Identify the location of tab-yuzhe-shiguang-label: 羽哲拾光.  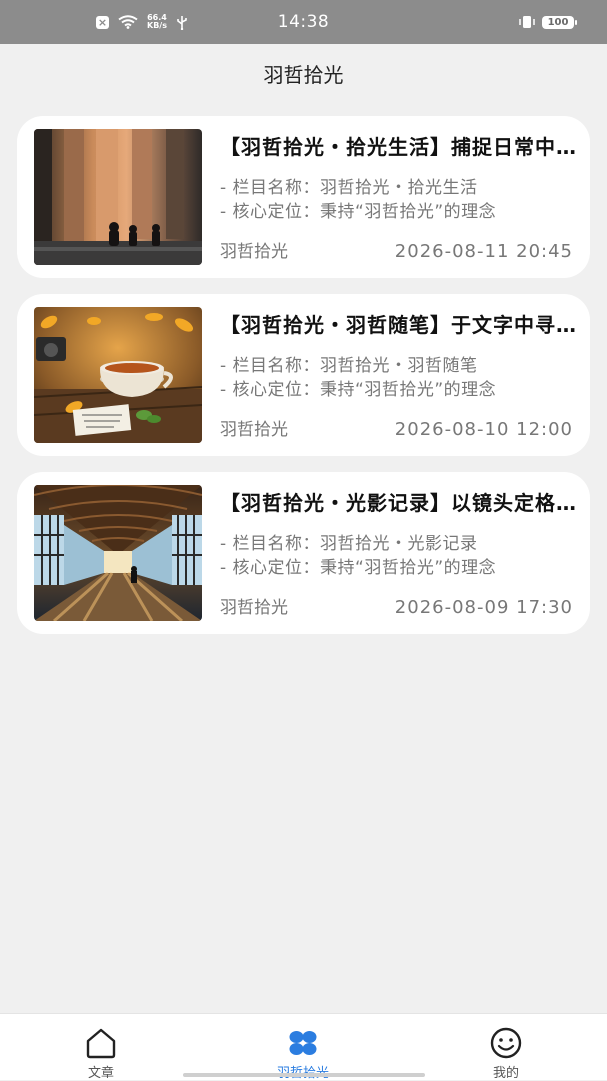
(303, 1071).